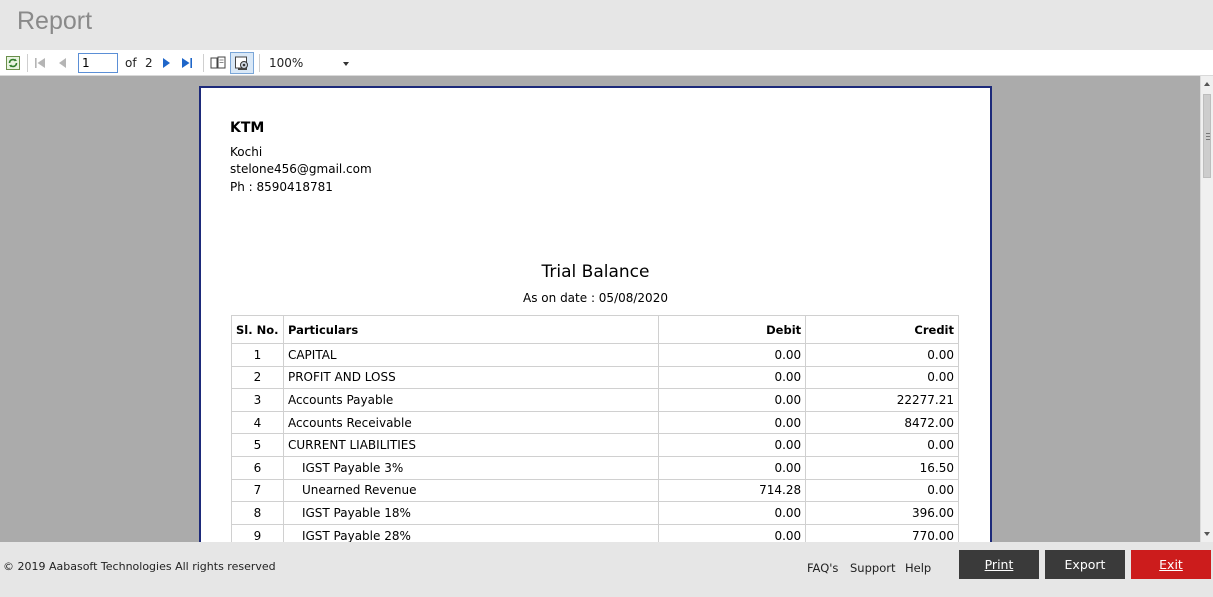 This screenshot has height=597, width=1213. I want to click on row-sl-no: 7, so click(257, 490).